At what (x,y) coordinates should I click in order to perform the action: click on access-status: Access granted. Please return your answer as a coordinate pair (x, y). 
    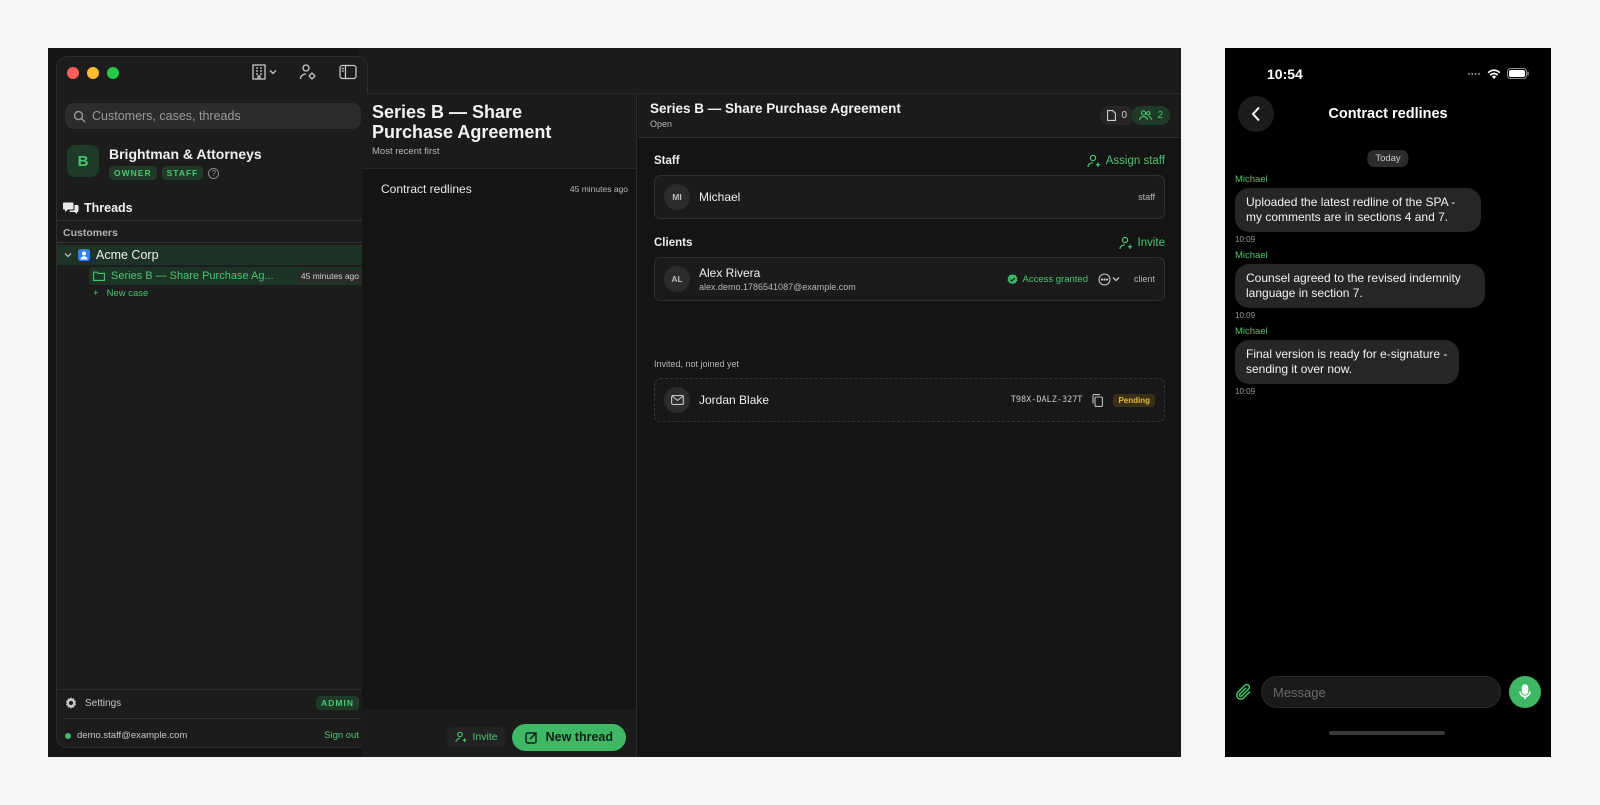
    Looking at the image, I should click on (1047, 279).